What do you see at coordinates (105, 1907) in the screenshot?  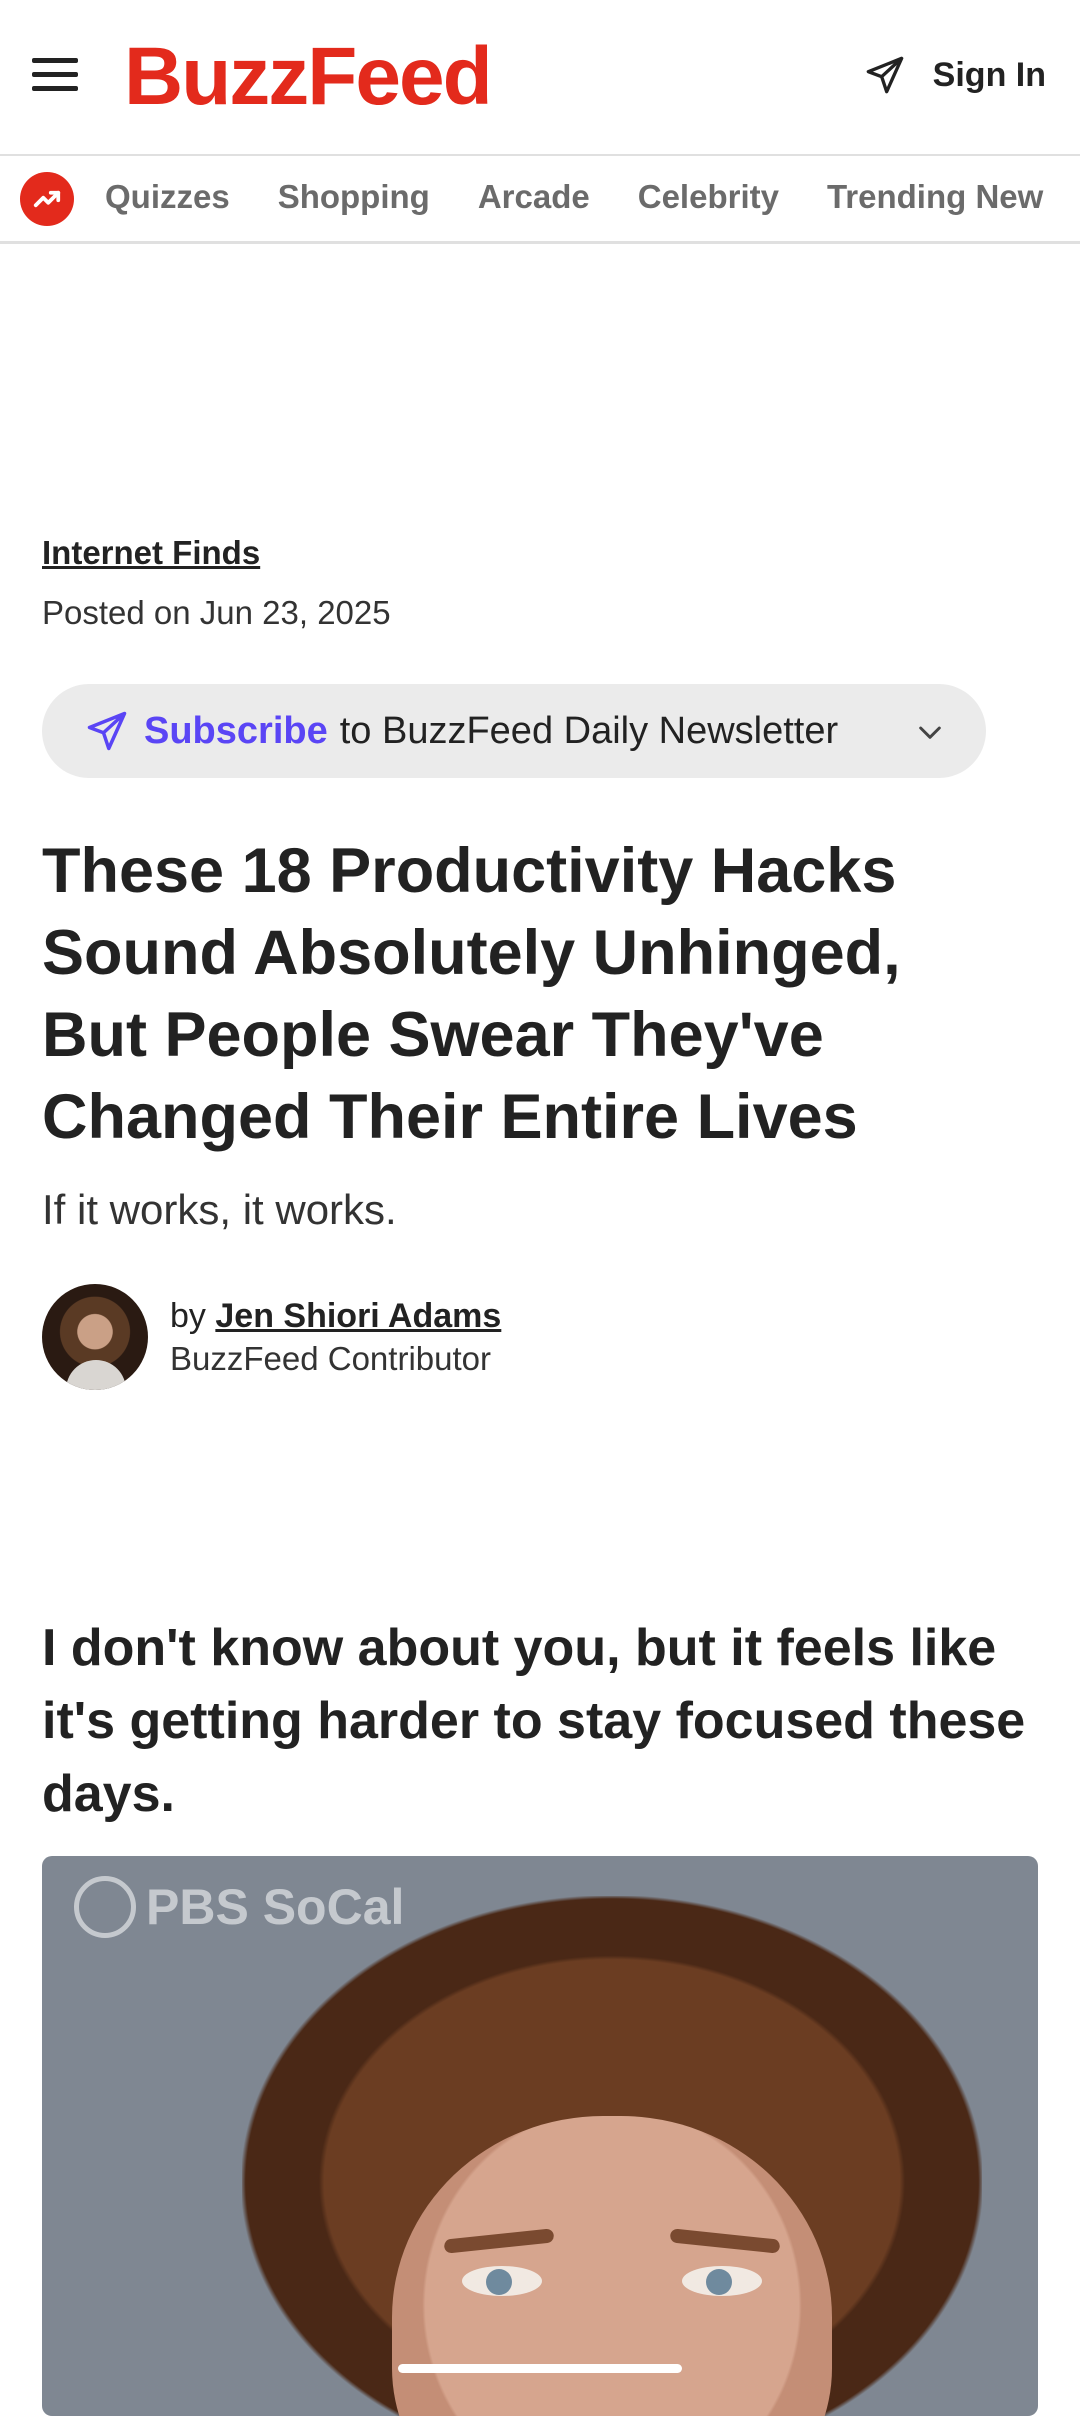 I see `pbs-logo-icon` at bounding box center [105, 1907].